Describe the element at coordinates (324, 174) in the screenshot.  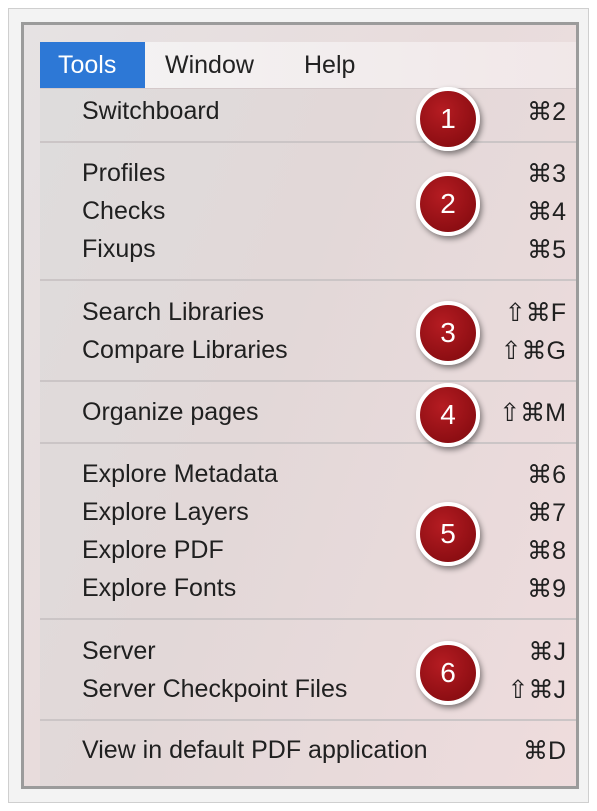
I see `menu-item-profiles: Profiles ⌘3` at that location.